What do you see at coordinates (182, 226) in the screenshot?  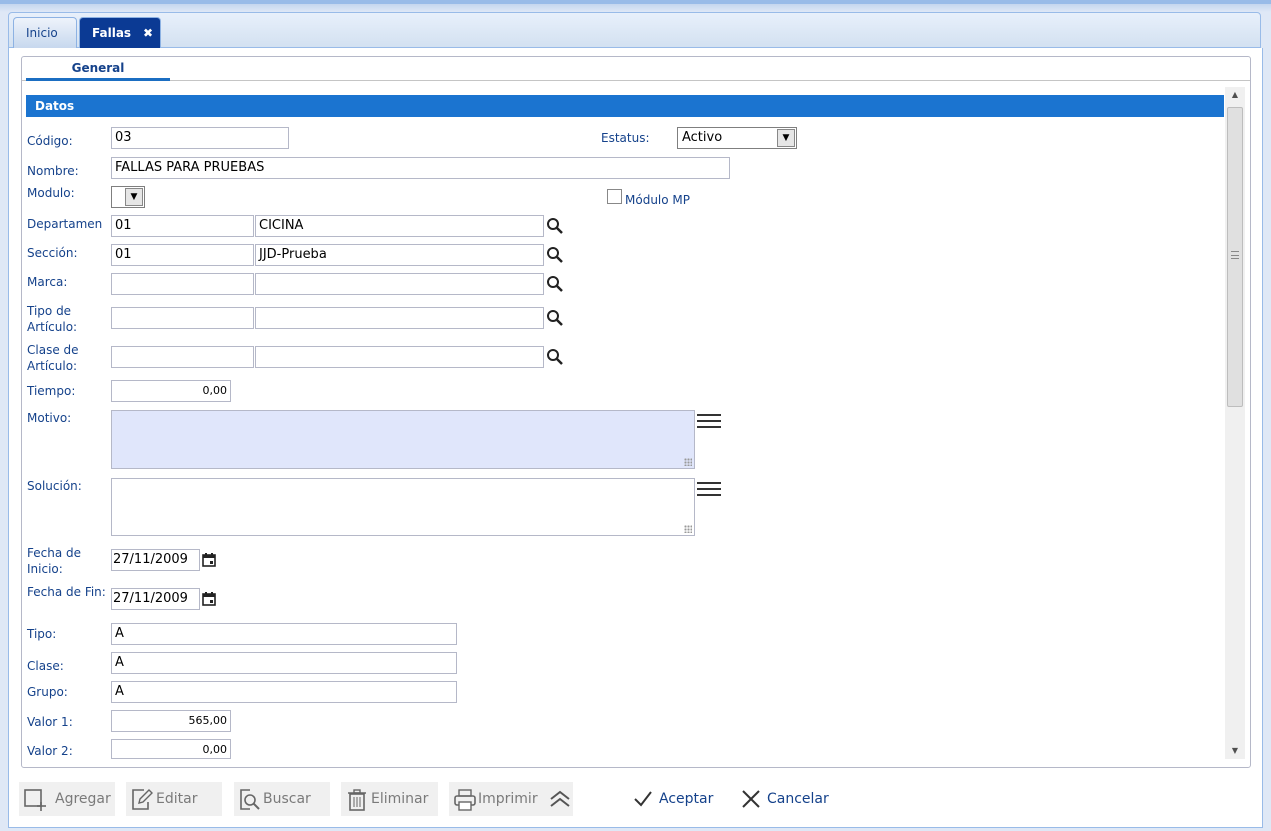 I see `departamento-code-field: 01` at bounding box center [182, 226].